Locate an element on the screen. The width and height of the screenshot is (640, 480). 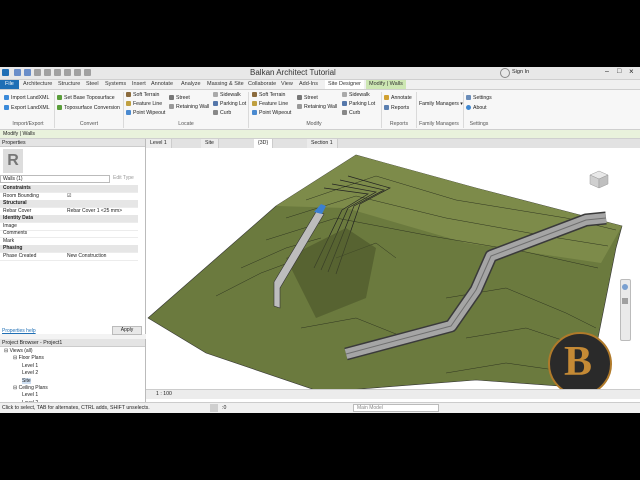
type-selector: Walls (1) is located at coordinates (55, 179).